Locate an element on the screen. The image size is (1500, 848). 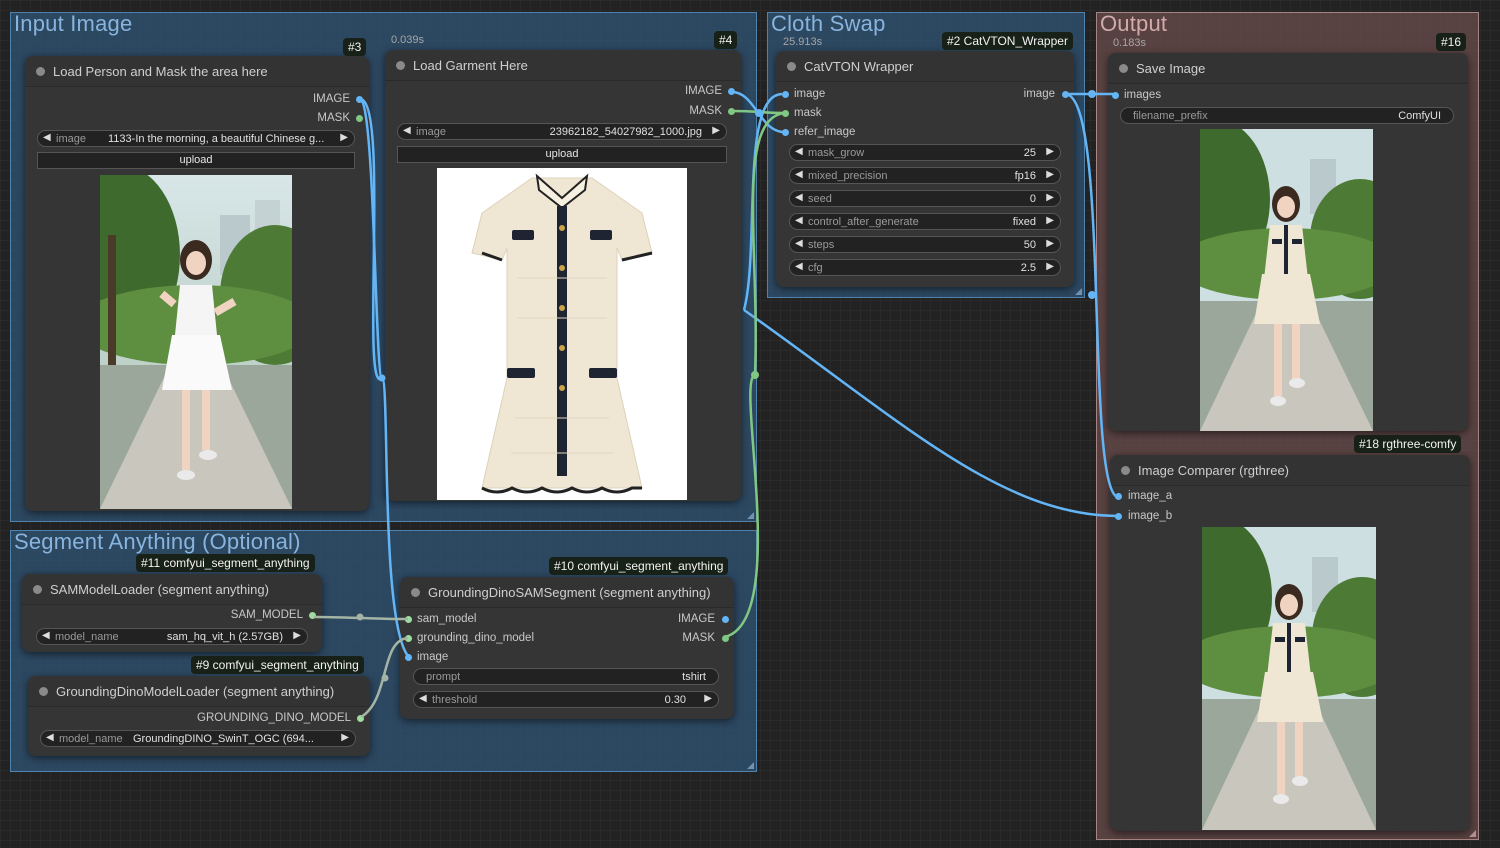
output-sam-model-port is located at coordinates (312, 615).